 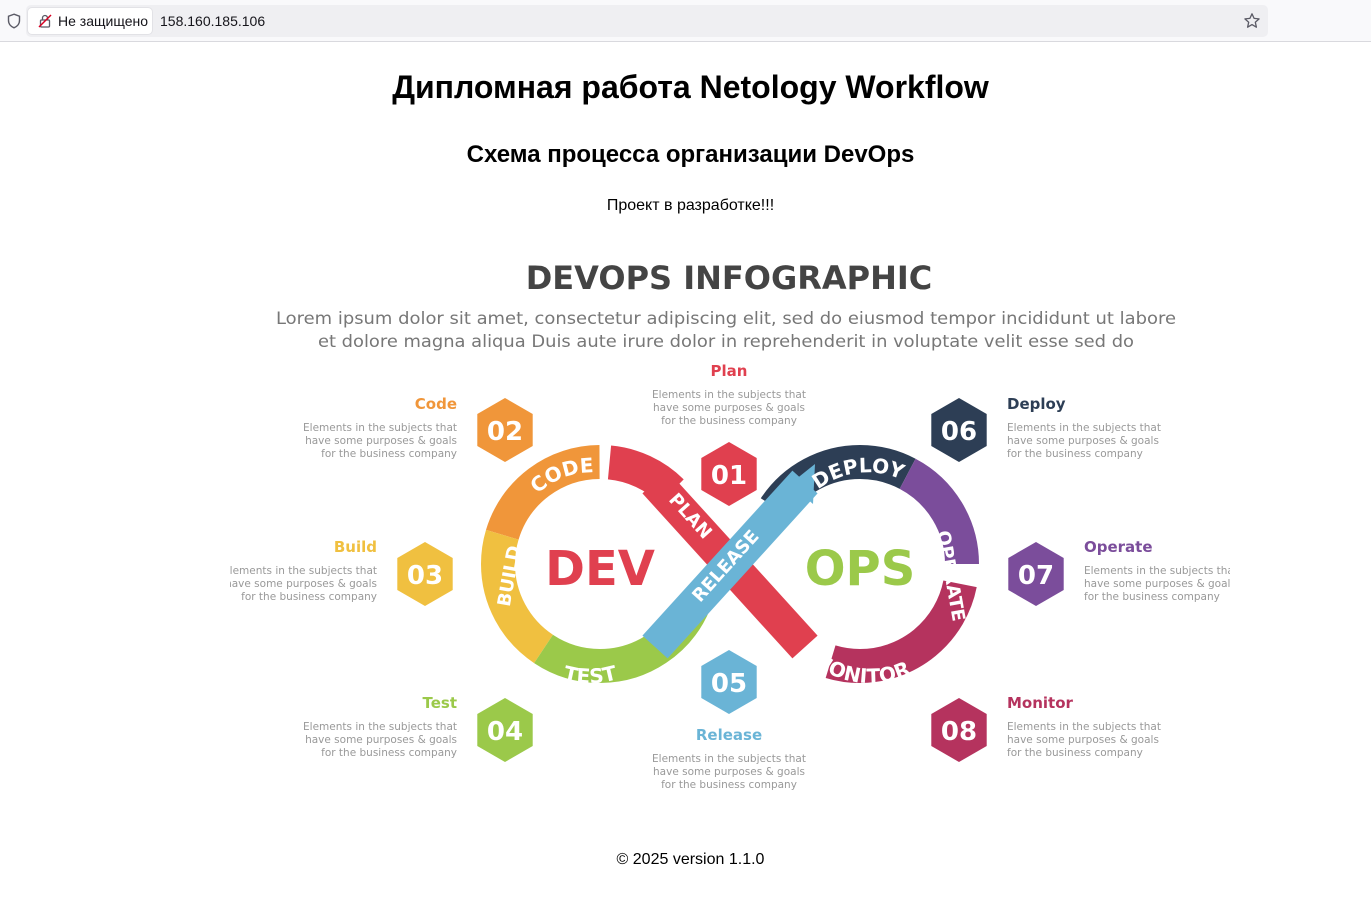 What do you see at coordinates (729, 408) in the screenshot?
I see `step-description-plan: have some purposes & goals` at bounding box center [729, 408].